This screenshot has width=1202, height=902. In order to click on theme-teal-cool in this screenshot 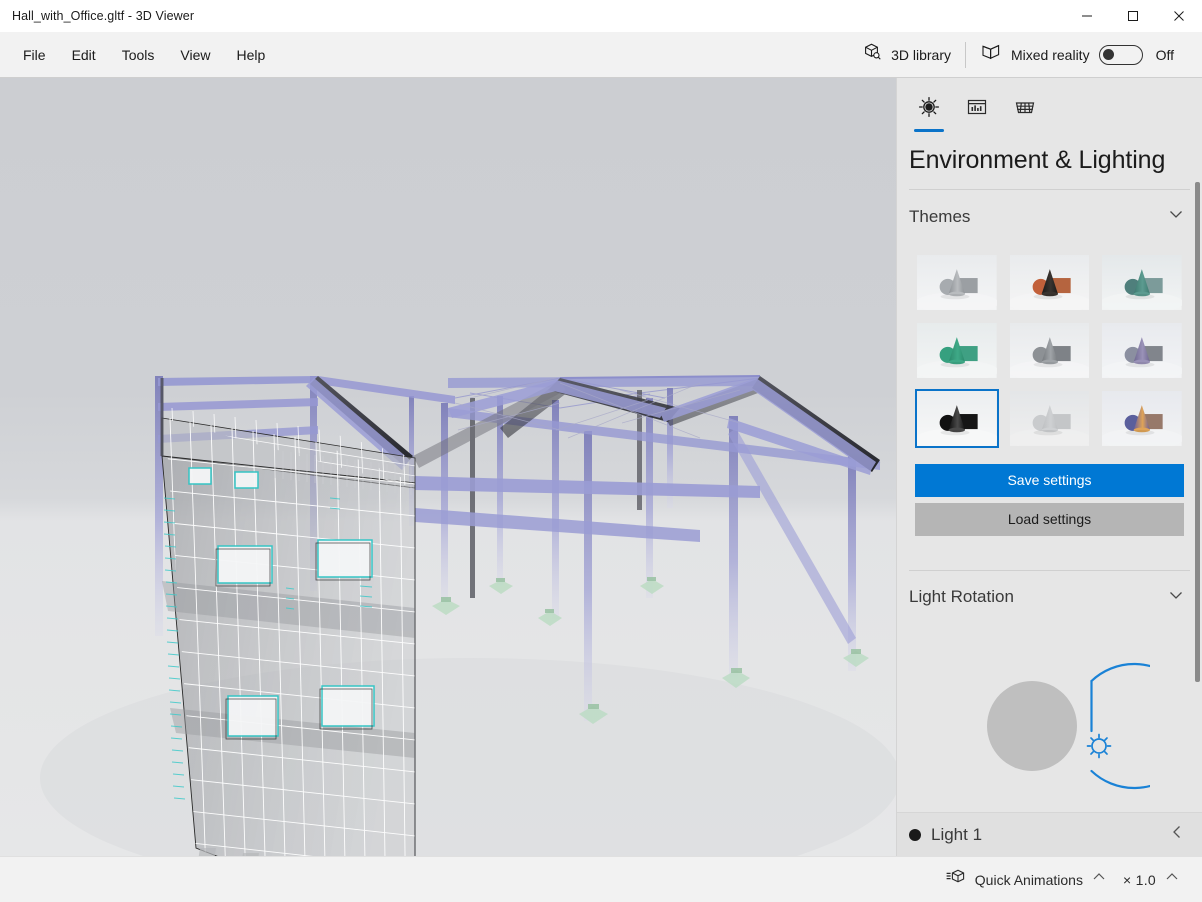, I will do `click(1142, 282)`.